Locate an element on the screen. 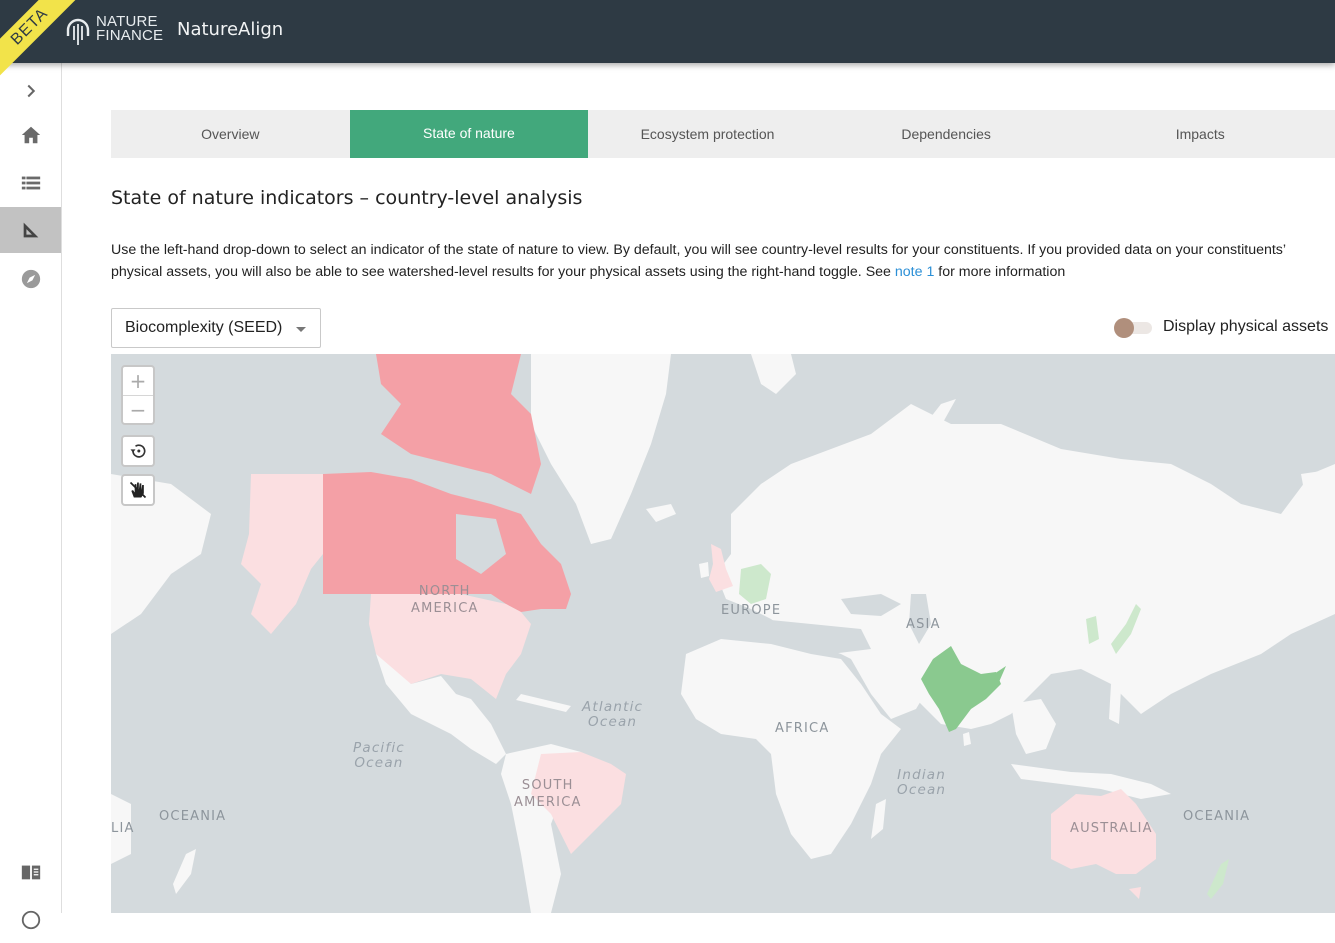  set-square-icon is located at coordinates (30, 230).